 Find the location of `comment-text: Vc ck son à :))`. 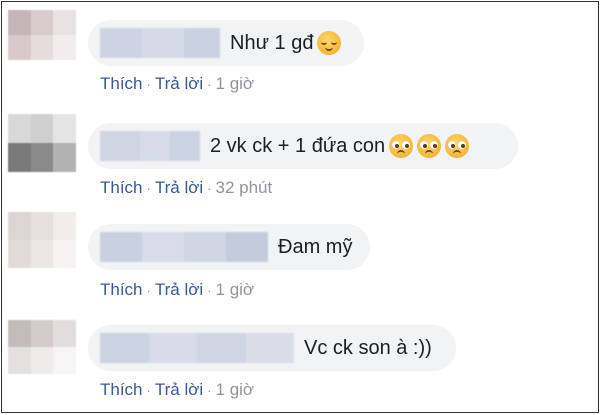

comment-text: Vc ck son à :)) is located at coordinates (368, 347).